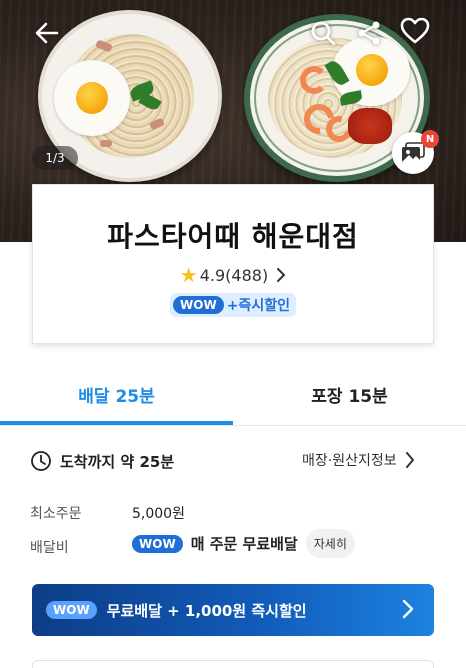  I want to click on rating-link: ★ 4.9(488), so click(233, 275).